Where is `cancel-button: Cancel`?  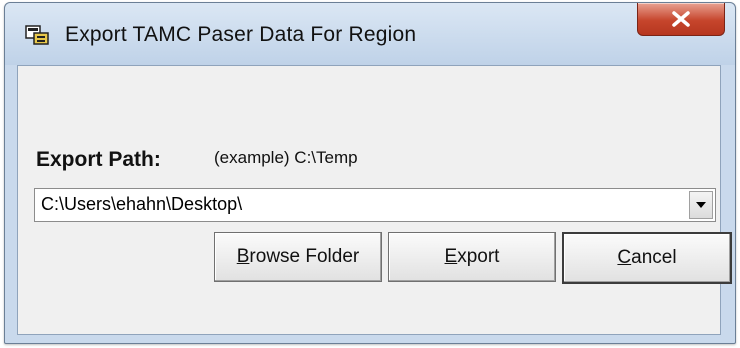 cancel-button: Cancel is located at coordinates (647, 258).